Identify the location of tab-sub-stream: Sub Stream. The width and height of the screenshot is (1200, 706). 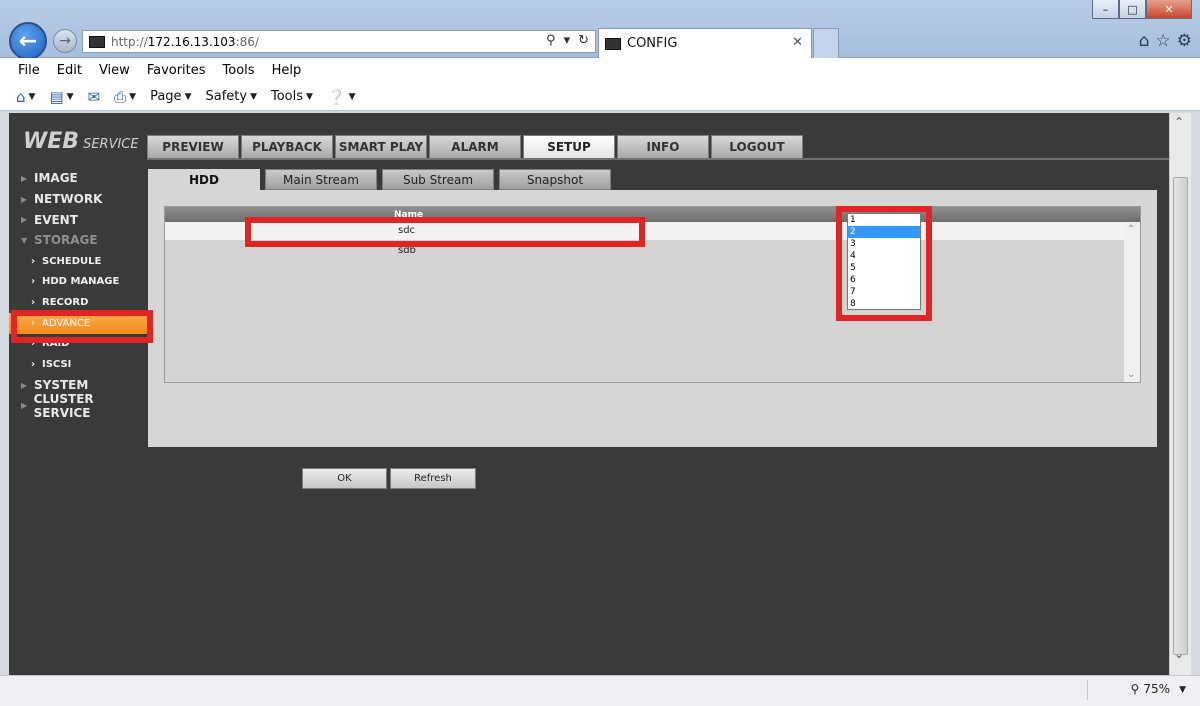
(438, 179).